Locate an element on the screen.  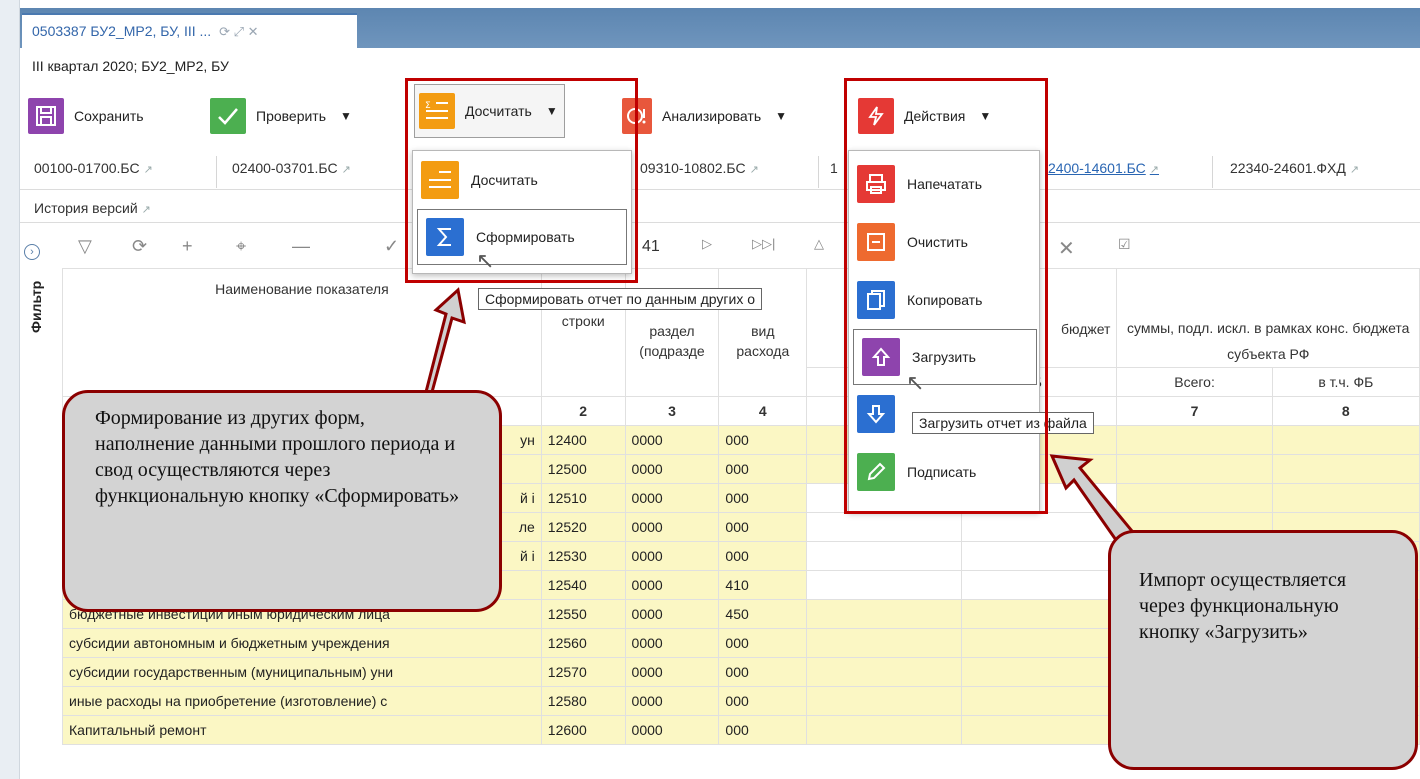
arrow-to-generate is located at coordinates (439, 340).